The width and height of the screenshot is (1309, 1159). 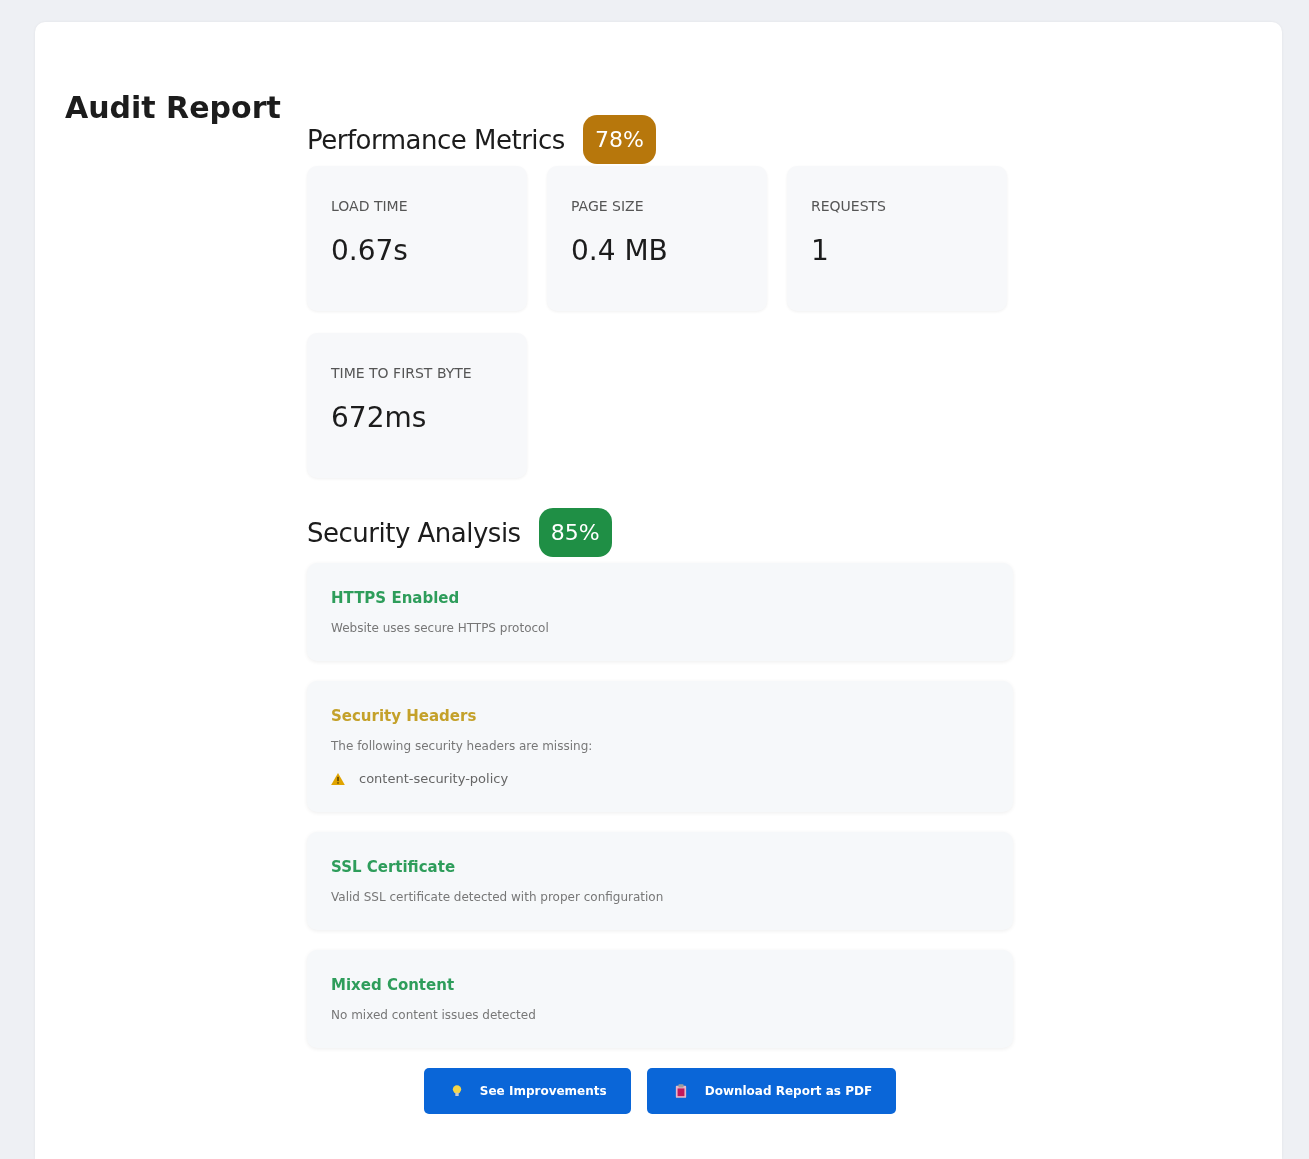 I want to click on metric-label: LOAD TIME, so click(x=369, y=206).